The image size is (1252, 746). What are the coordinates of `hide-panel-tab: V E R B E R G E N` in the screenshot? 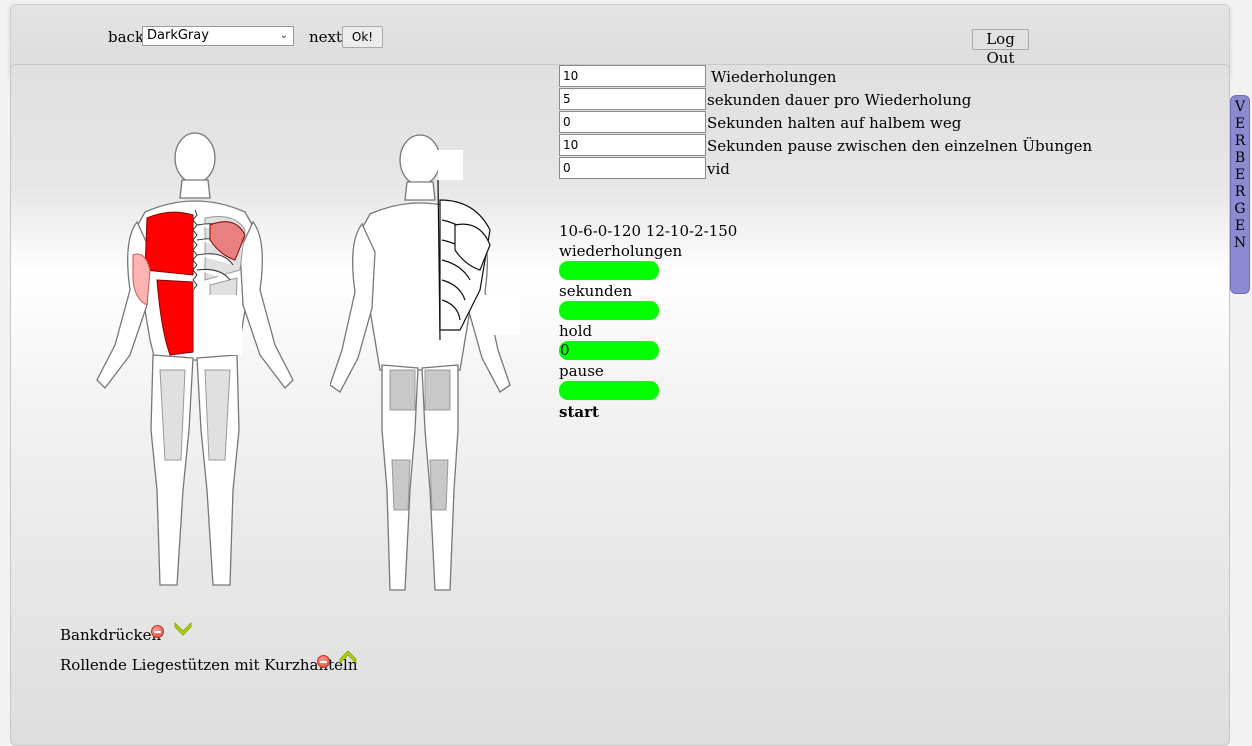 It's located at (1240, 194).